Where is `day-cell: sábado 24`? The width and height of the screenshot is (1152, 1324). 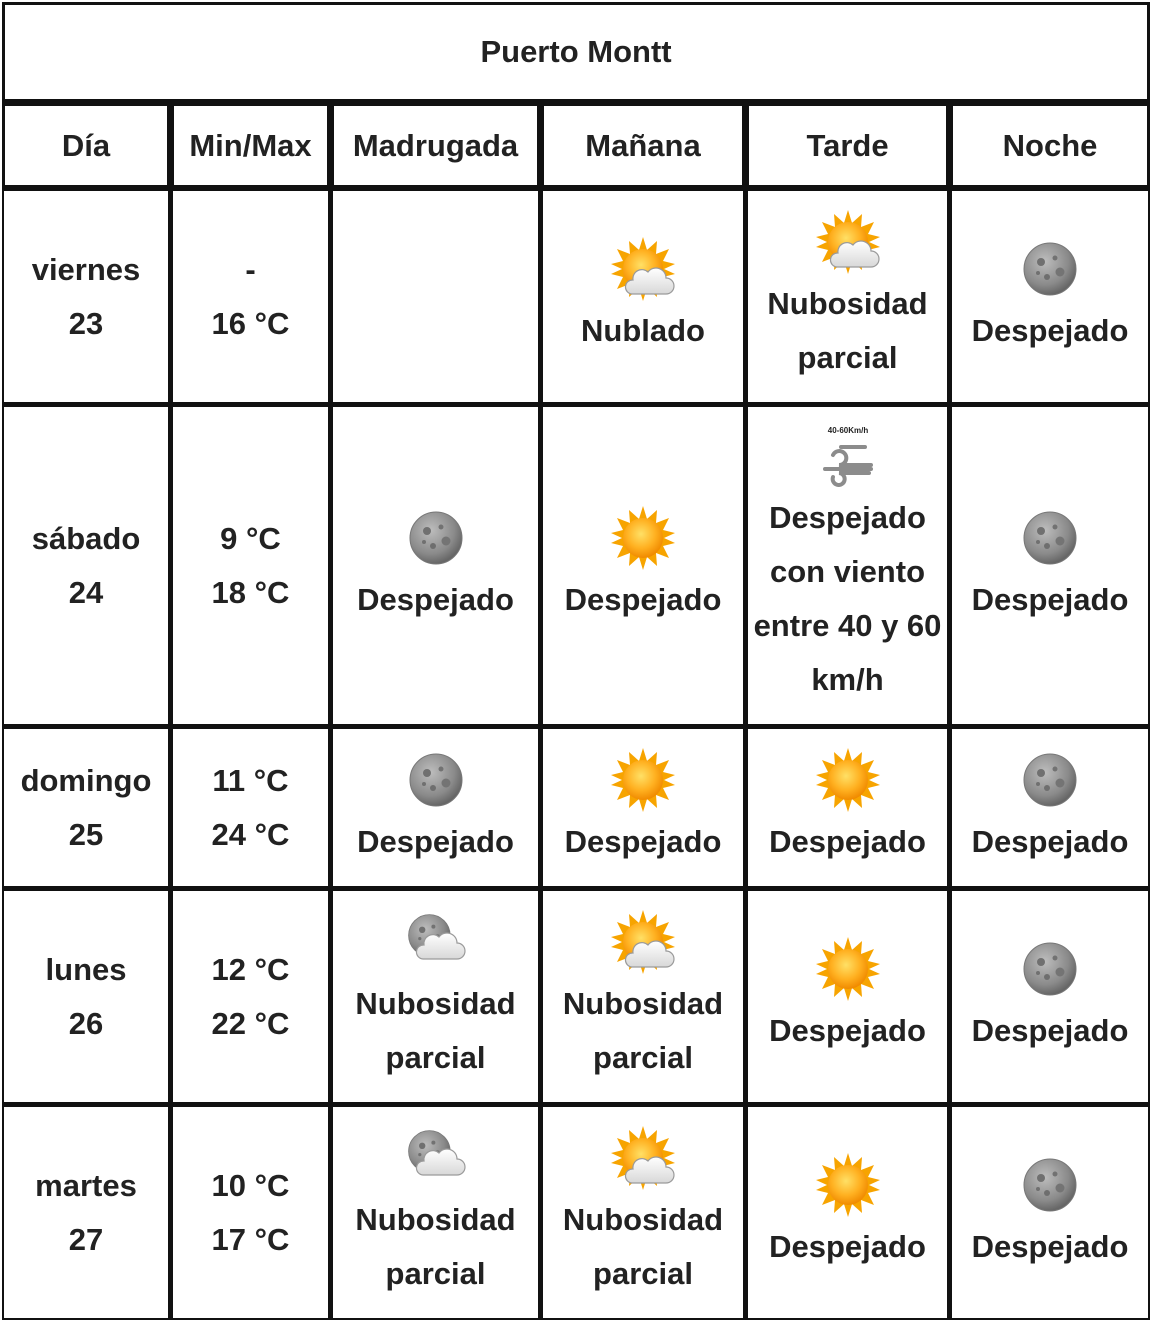 day-cell: sábado 24 is located at coordinates (86, 565).